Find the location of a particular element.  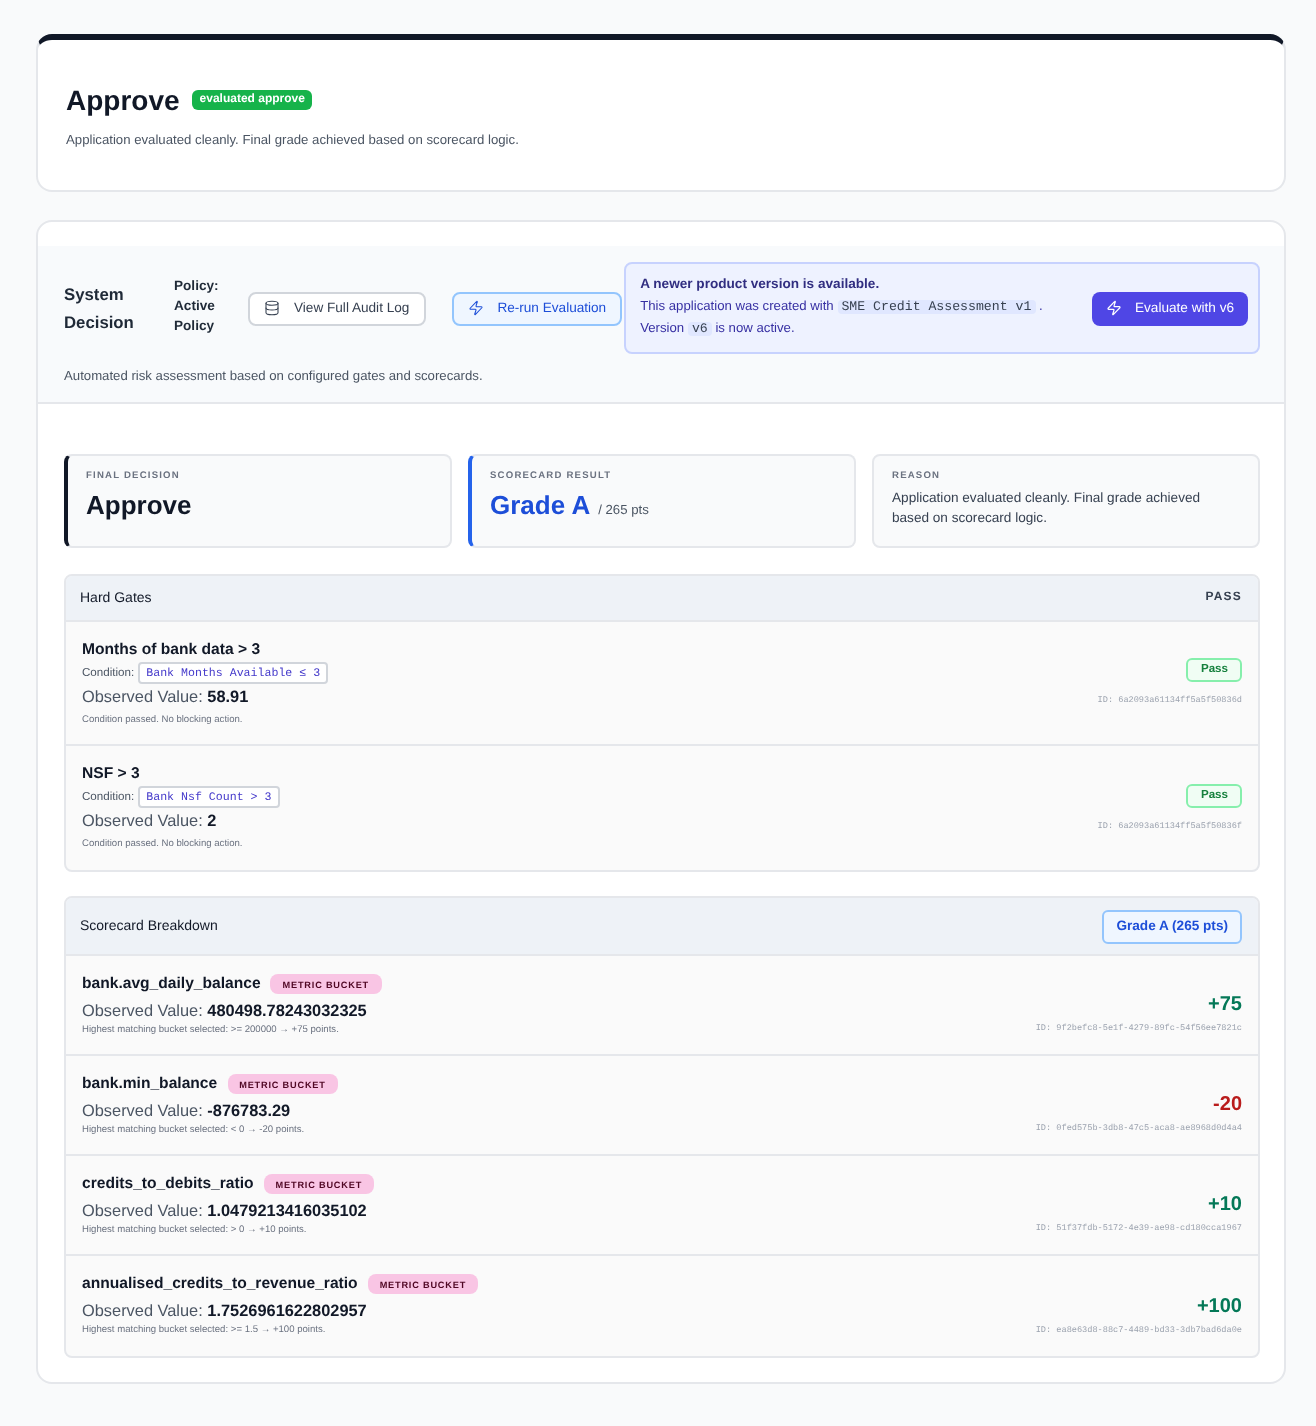

observed-value: Observed Value: 480498.78243032325 is located at coordinates (225, 1012).